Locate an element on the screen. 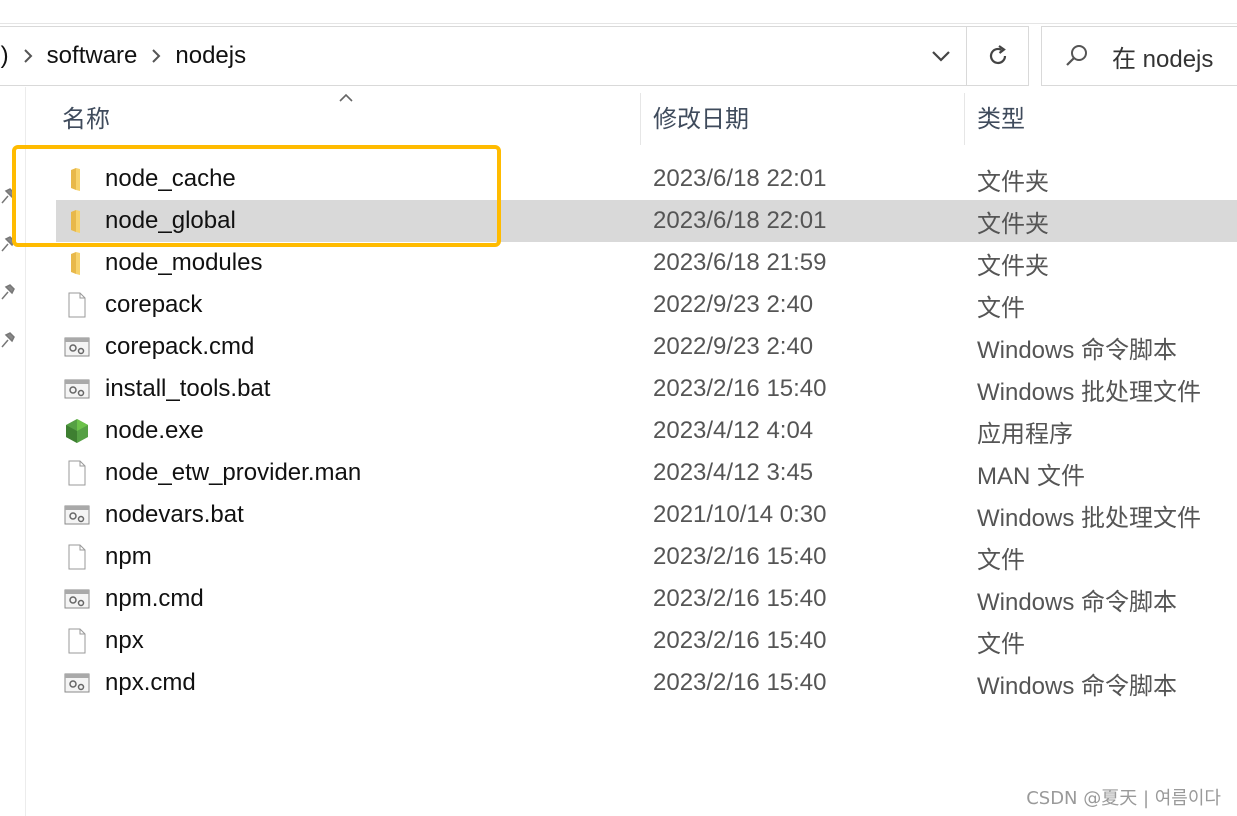 The width and height of the screenshot is (1237, 816). file-row: corepack.cmd 2022/9/23 2:40 Windows 命令脚本 is located at coordinates (631, 347).